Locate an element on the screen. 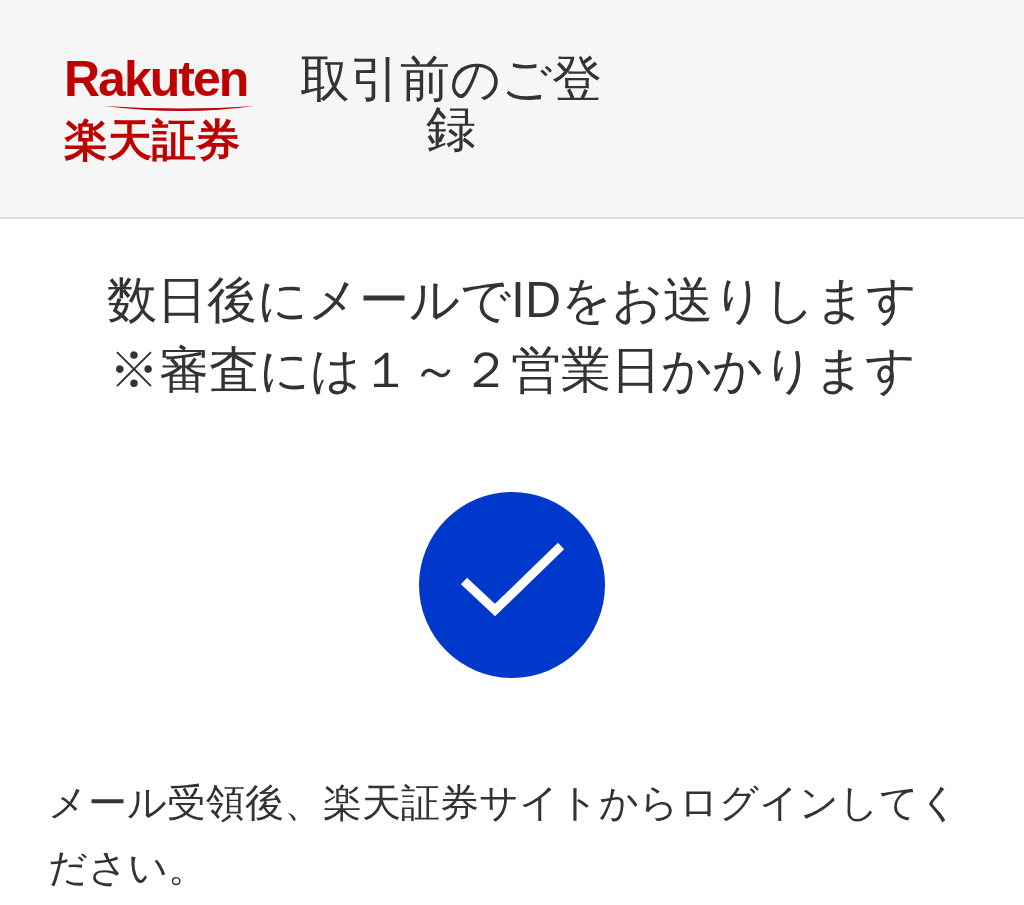 Image resolution: width=1024 pixels, height=905 pixels. message-line: 数日後にメールでIDをお送りします is located at coordinates (512, 300).